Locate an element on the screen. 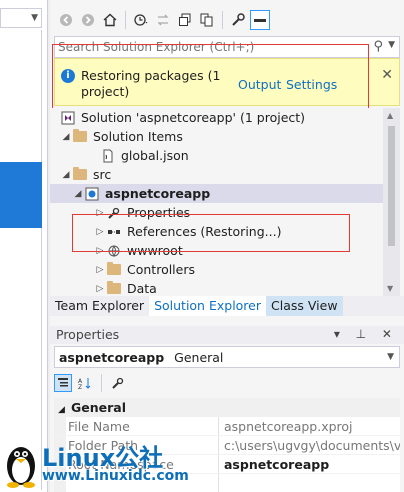  annotation-box-references is located at coordinates (211, 233).